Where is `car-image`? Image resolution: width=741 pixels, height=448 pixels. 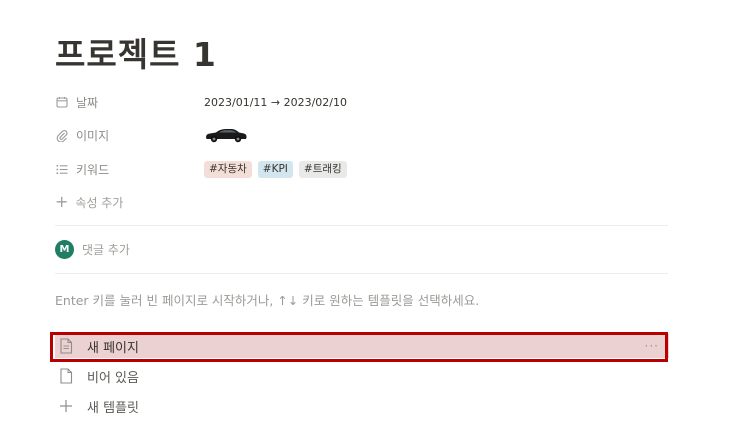 car-image is located at coordinates (226, 135).